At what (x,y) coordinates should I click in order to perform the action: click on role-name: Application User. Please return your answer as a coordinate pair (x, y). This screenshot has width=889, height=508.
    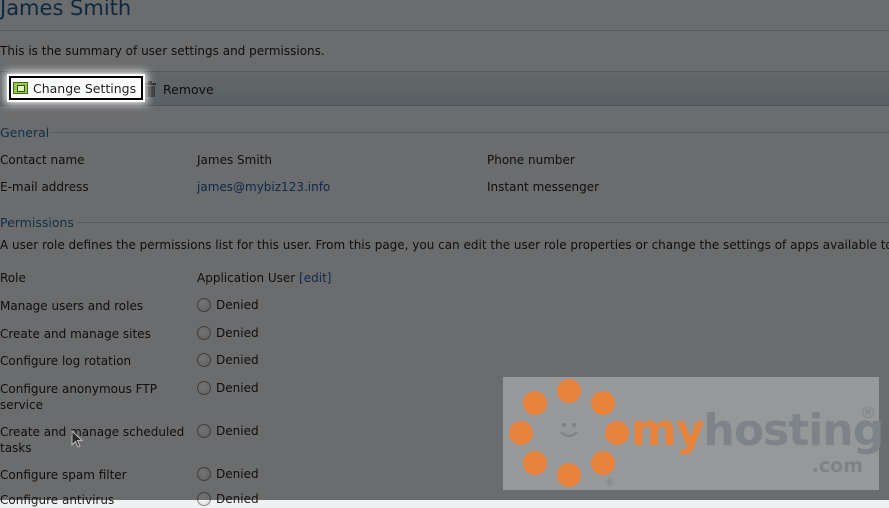
    Looking at the image, I should click on (246, 278).